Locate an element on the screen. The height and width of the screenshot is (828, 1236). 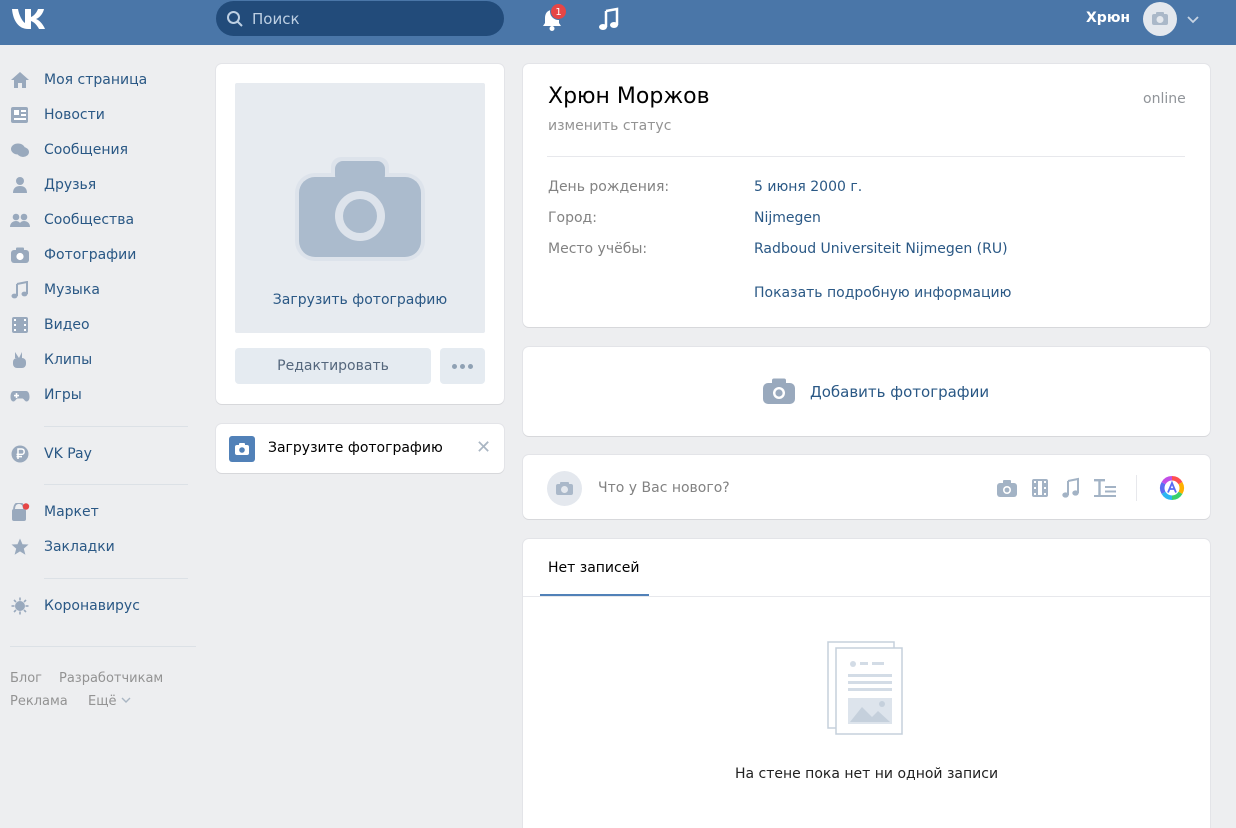
vk-logo-icon is located at coordinates (32, 19).